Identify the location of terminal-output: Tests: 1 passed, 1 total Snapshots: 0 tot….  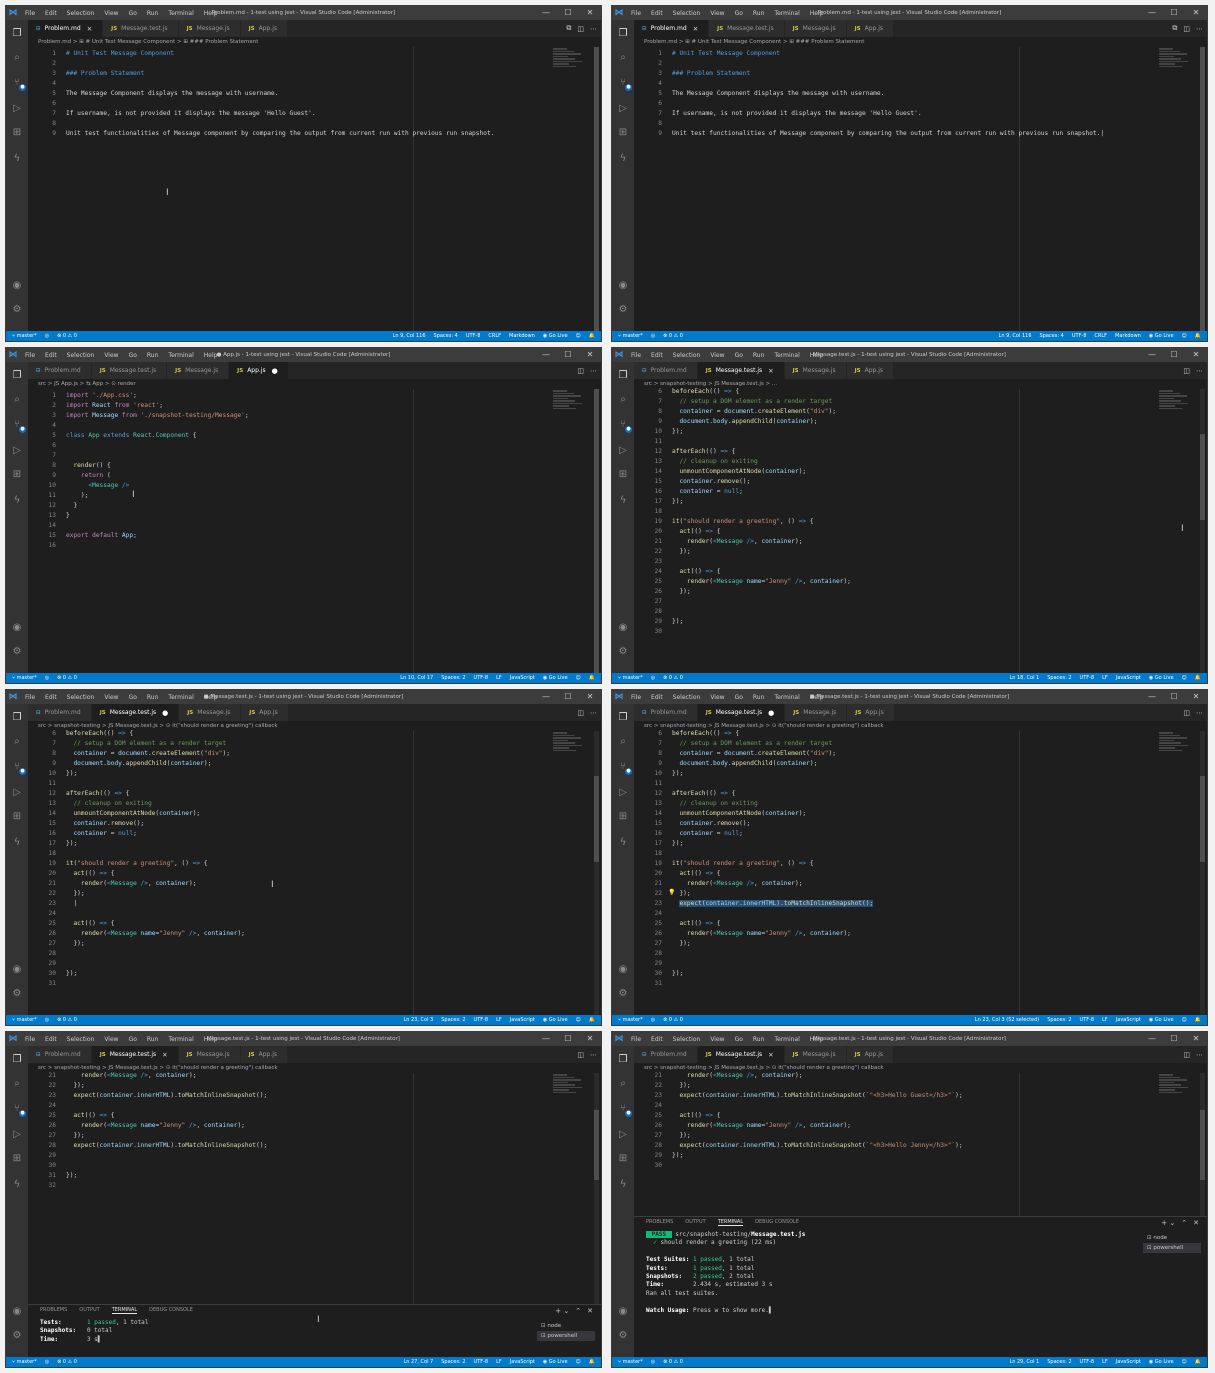
(285, 1331).